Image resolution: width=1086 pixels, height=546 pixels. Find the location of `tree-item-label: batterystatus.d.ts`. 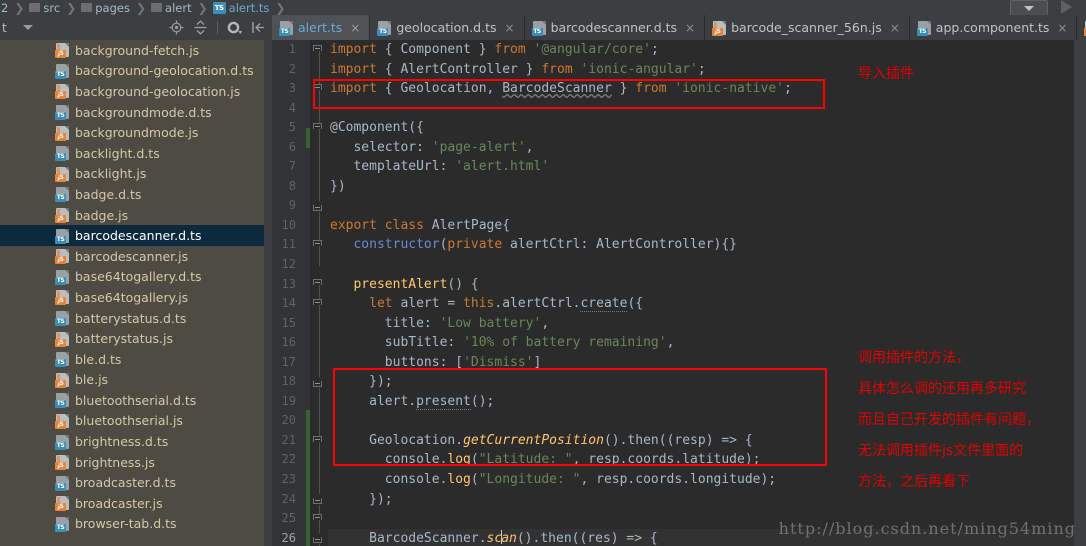

tree-item-label: batterystatus.d.ts is located at coordinates (131, 318).